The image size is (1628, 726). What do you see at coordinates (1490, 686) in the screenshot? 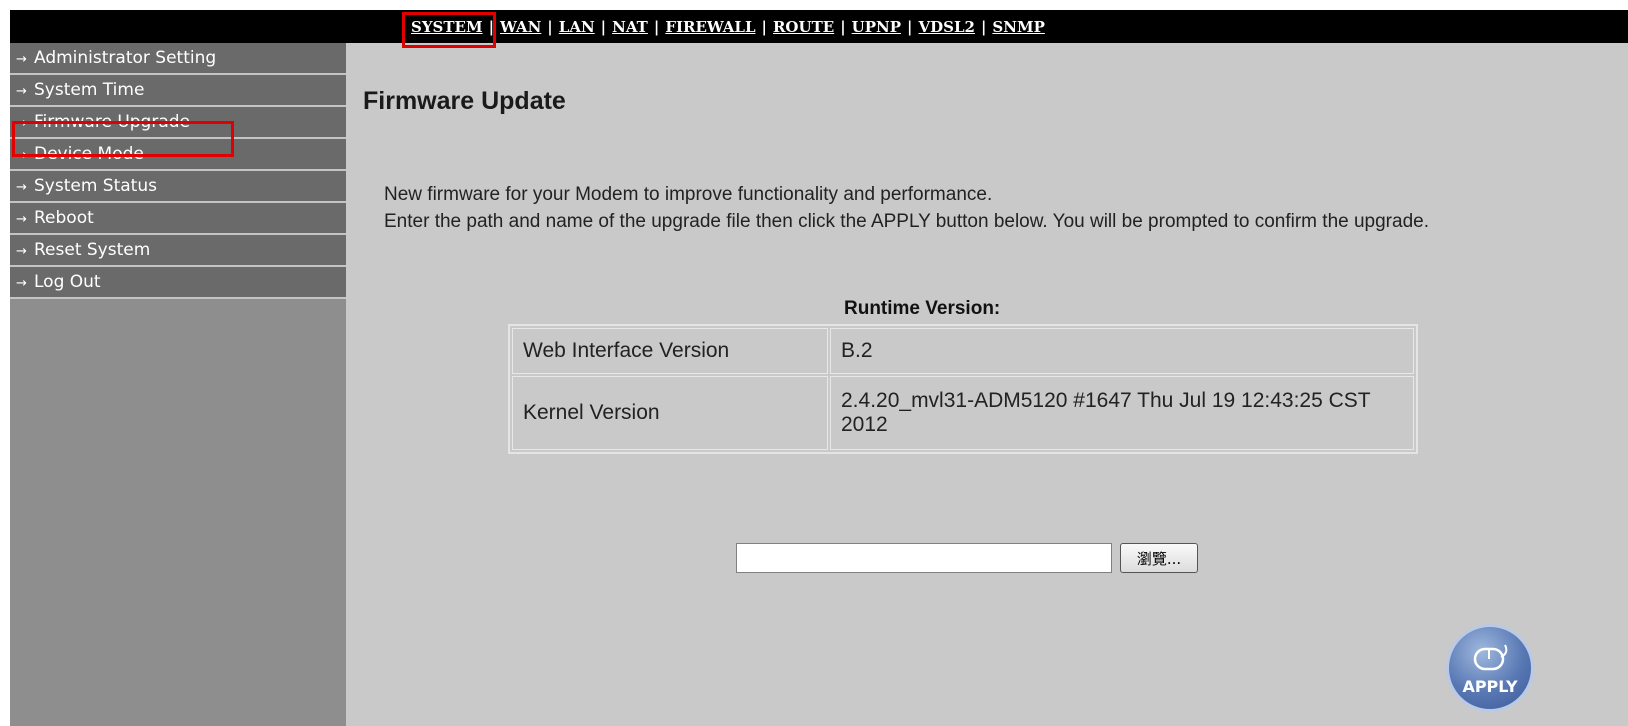
I see `apply-label: APPLY` at bounding box center [1490, 686].